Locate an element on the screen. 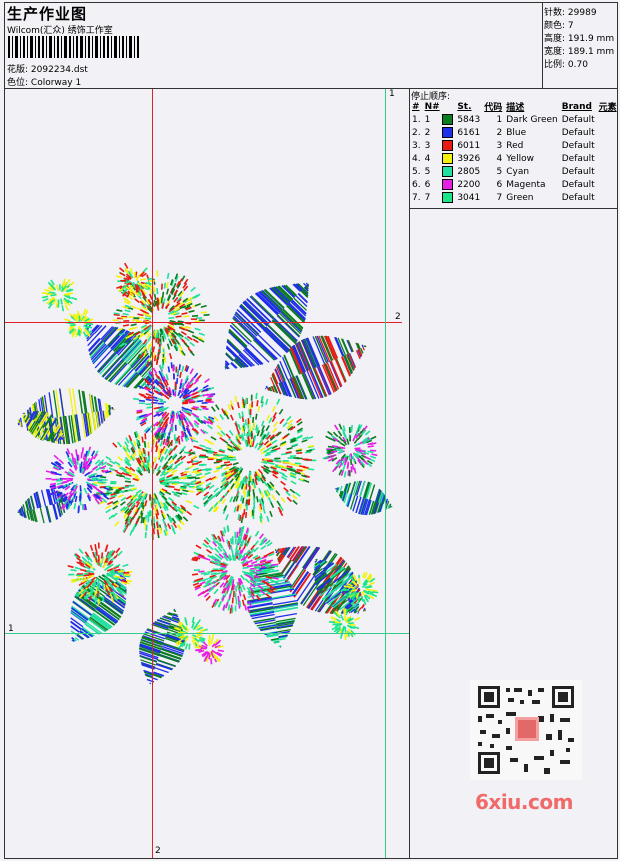 The width and height of the screenshot is (620, 861). row-code-text: 4 is located at coordinates (499, 158).